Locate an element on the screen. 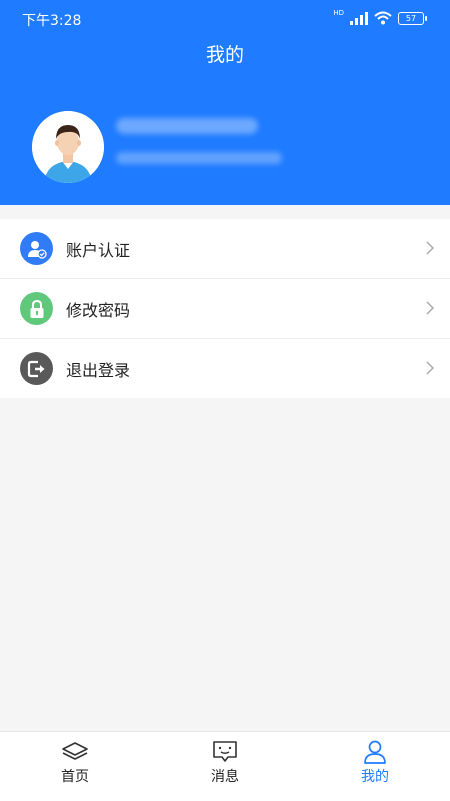 The image size is (450, 801). user-icon is located at coordinates (375, 752).